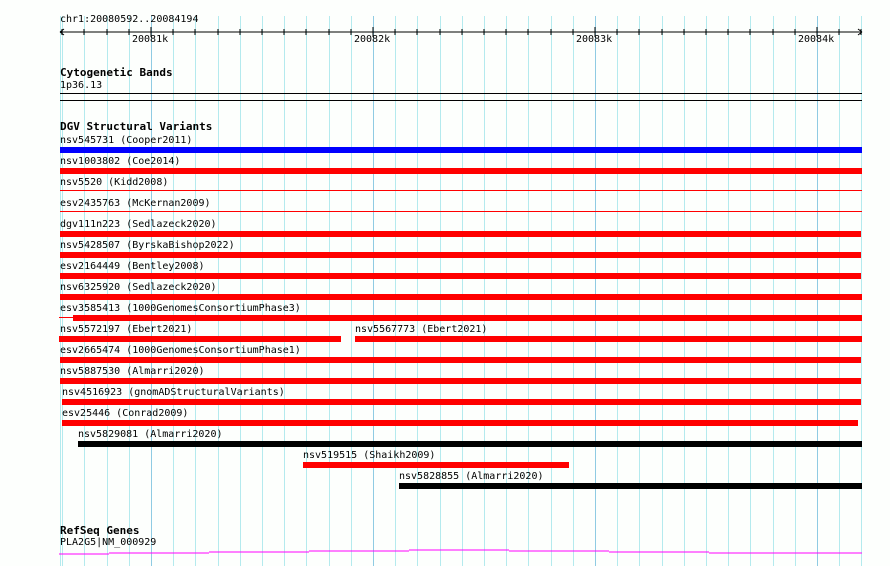 The height and width of the screenshot is (566, 890). I want to click on tick-label: 20081k, so click(150, 39).